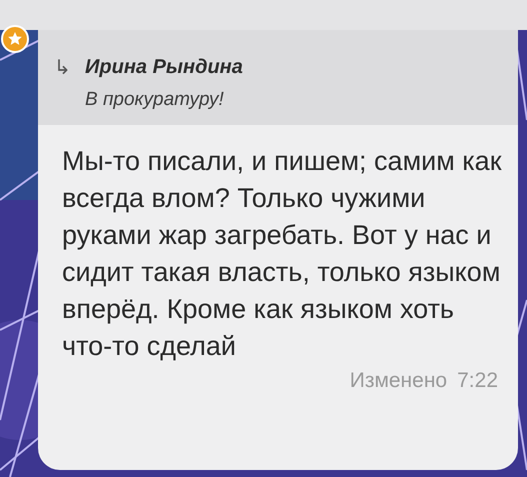 This screenshot has height=477, width=527. I want to click on edited-label: Изменено, so click(399, 381).